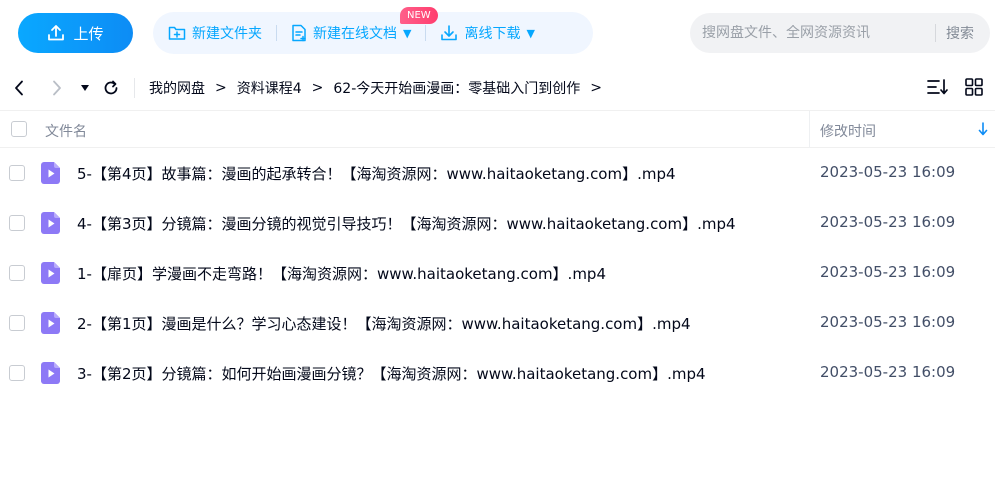  Describe the element at coordinates (57, 88) in the screenshot. I see `arrow-right-icon` at that location.